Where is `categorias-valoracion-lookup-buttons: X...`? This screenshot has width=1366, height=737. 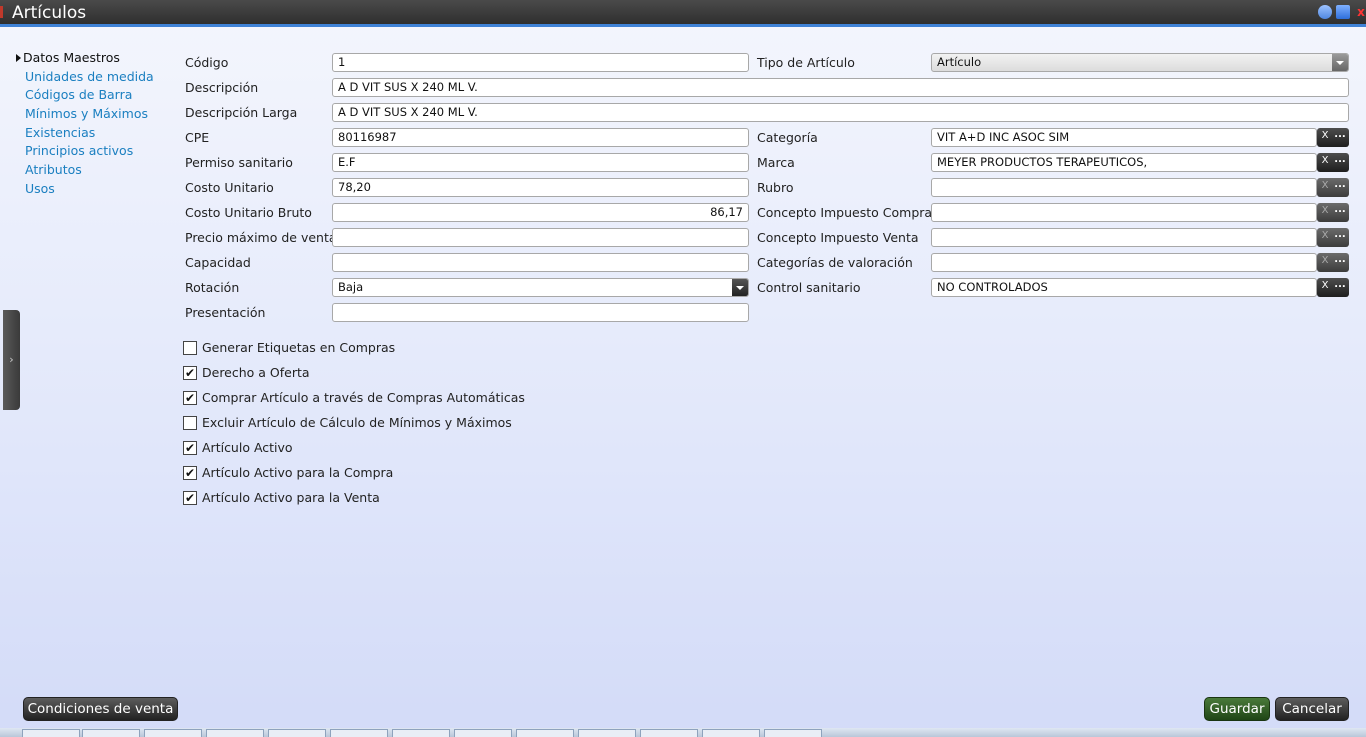 categorias-valoracion-lookup-buttons: X... is located at coordinates (1333, 262).